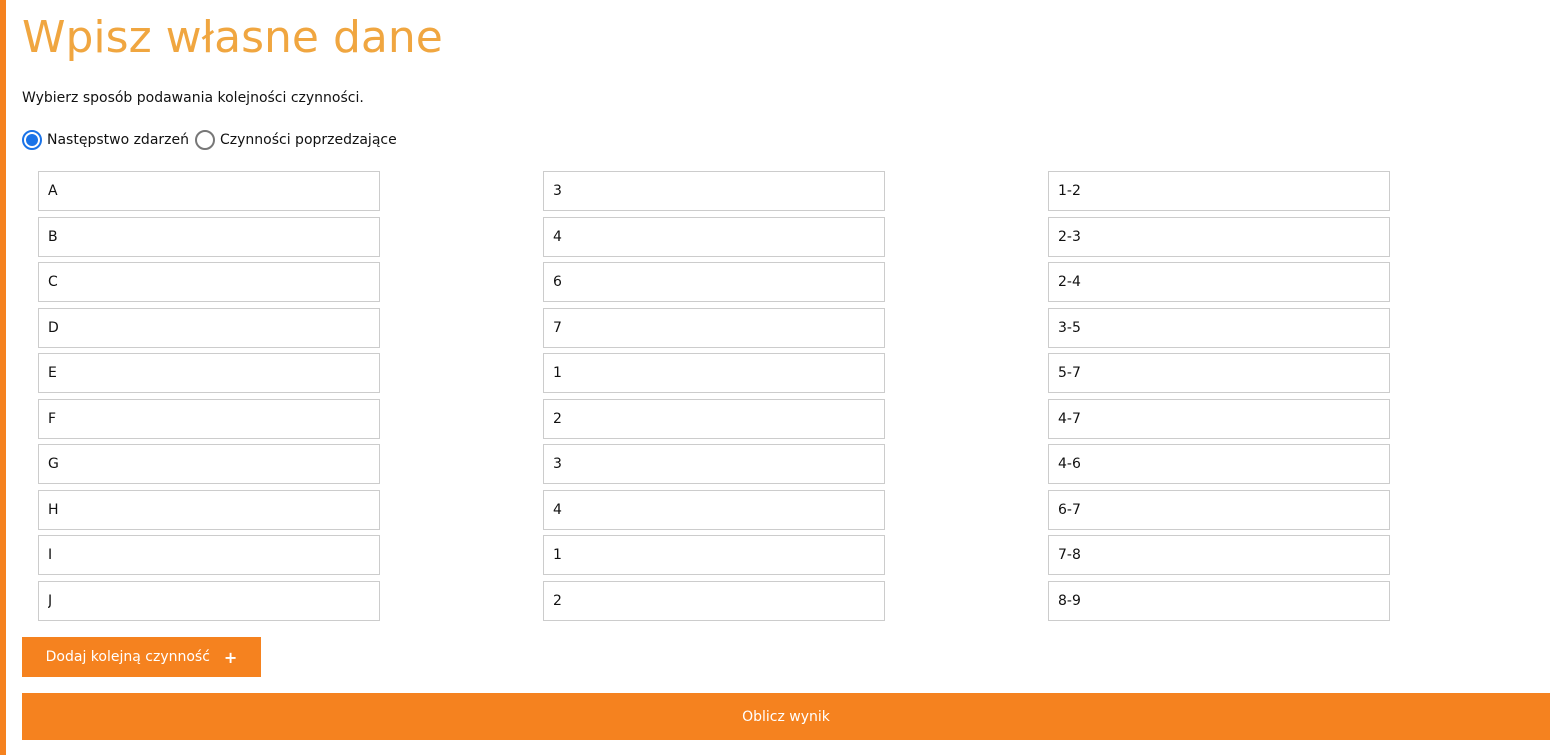 Image resolution: width=1550 pixels, height=755 pixels. What do you see at coordinates (3, 377) in the screenshot?
I see `accent-sidebar-bar` at bounding box center [3, 377].